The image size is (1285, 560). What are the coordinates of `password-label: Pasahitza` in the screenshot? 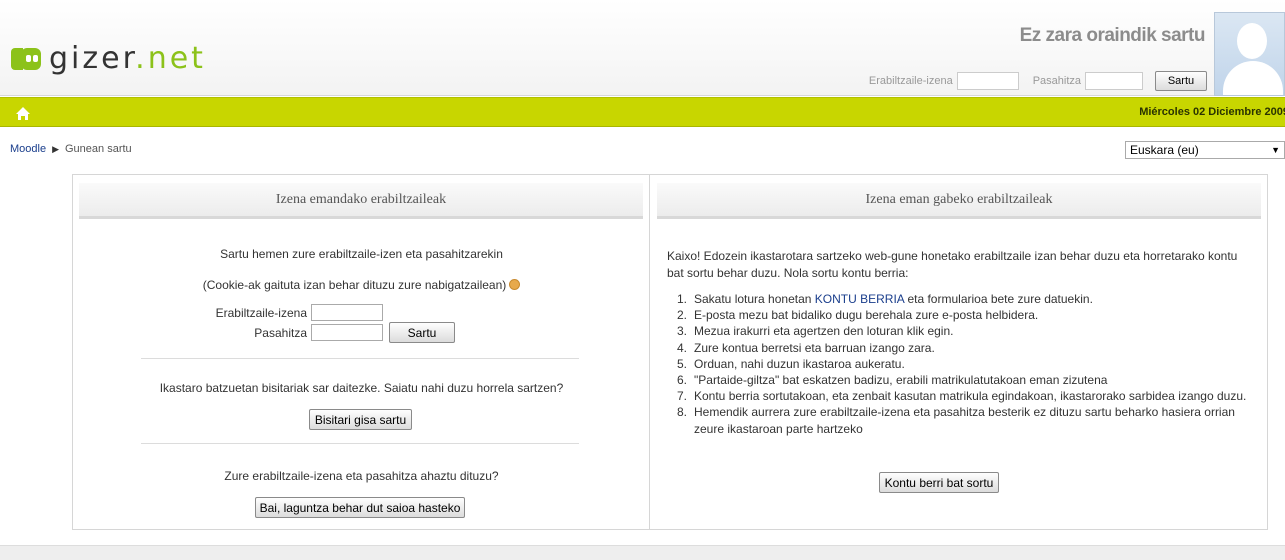 It's located at (280, 332).